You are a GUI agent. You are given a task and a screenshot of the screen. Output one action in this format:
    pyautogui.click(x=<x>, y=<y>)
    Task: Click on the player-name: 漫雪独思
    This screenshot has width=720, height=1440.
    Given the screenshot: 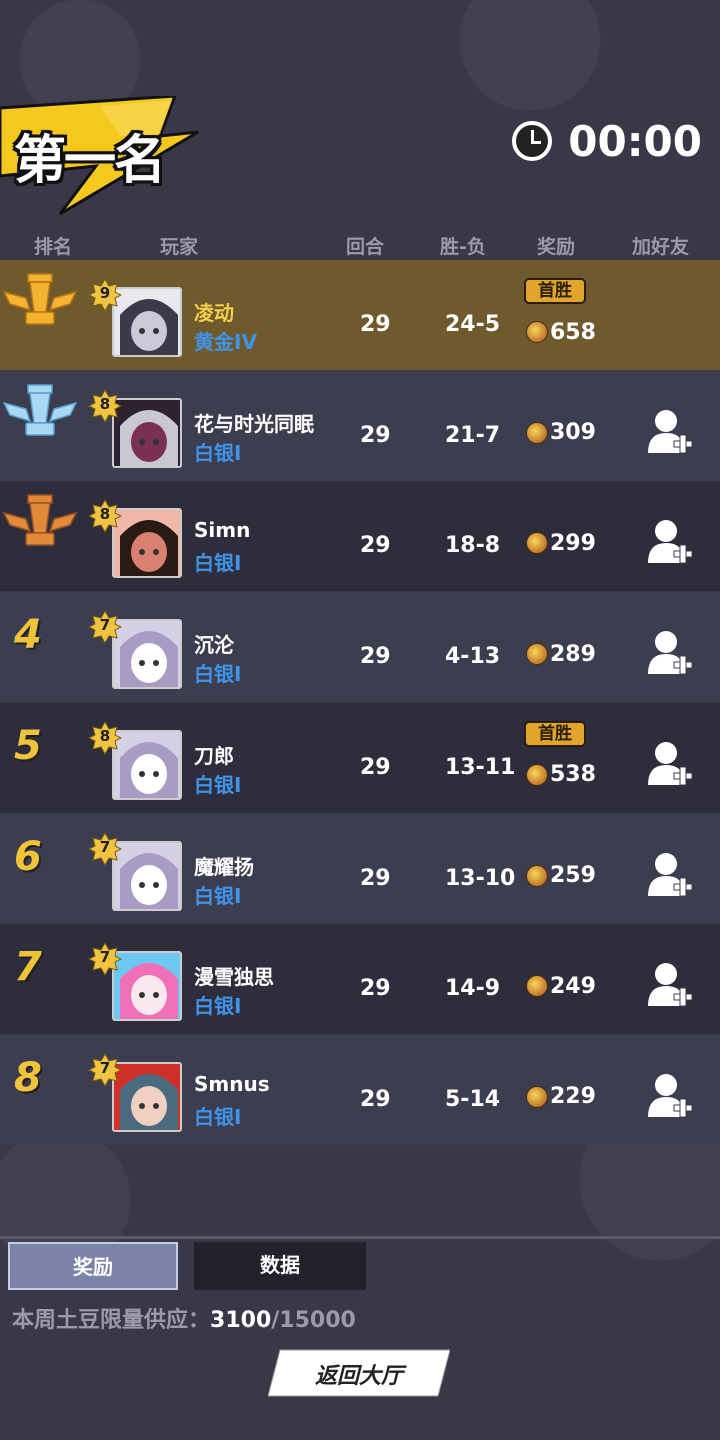 What is the action you would take?
    pyautogui.click(x=234, y=977)
    